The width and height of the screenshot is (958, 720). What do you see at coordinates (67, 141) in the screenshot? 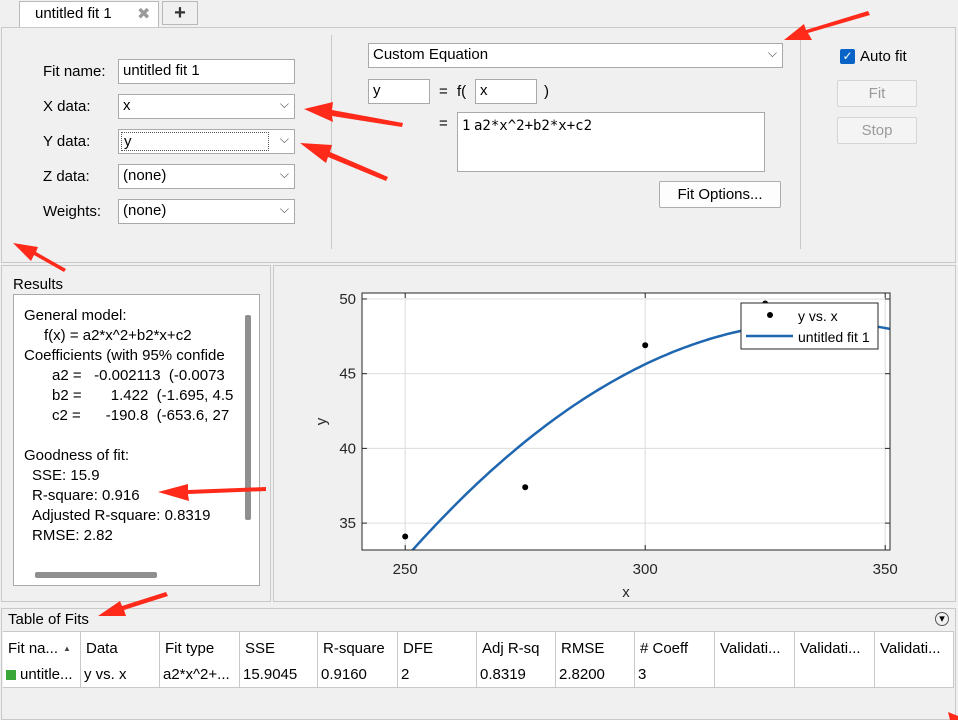
I see `y-data-label: Y data:` at bounding box center [67, 141].